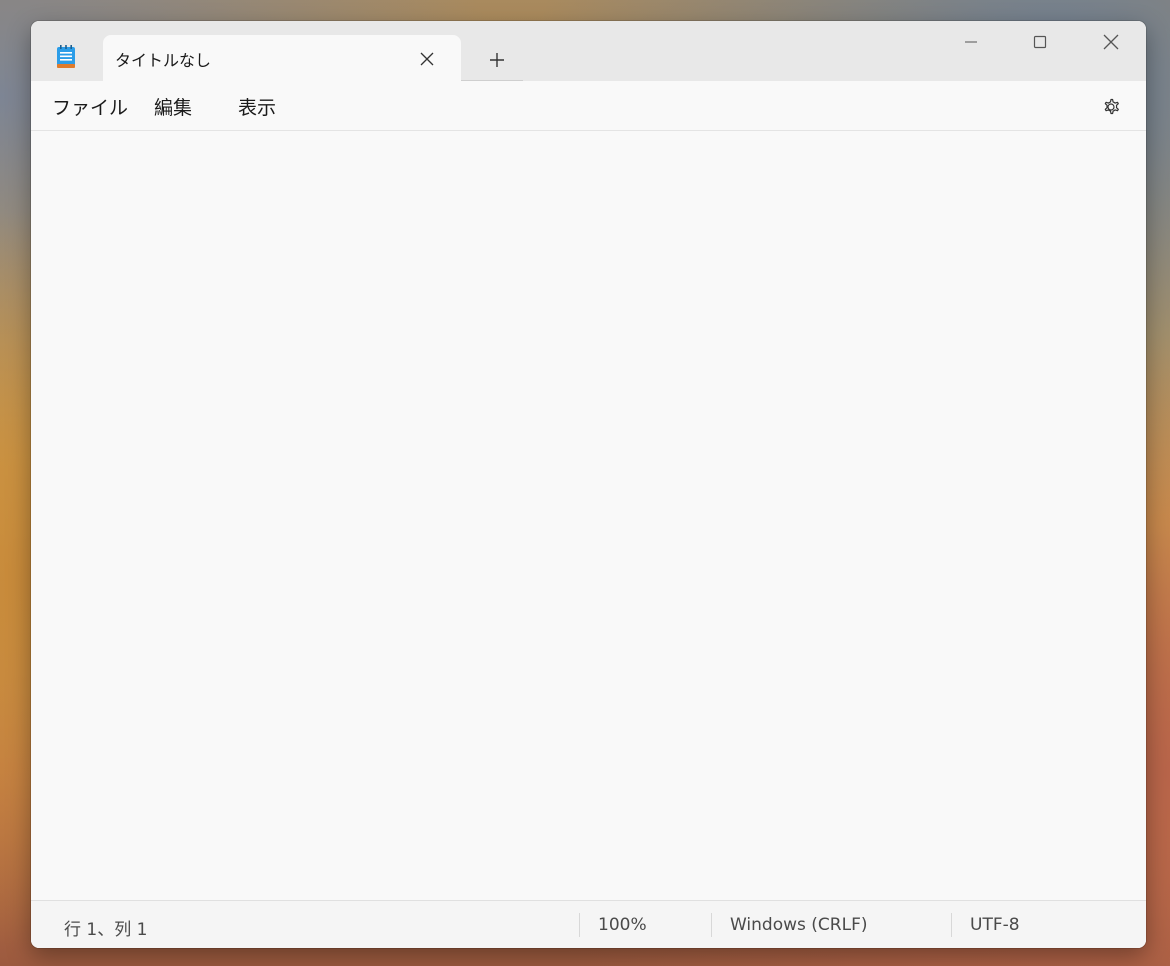 The image size is (1170, 966). I want to click on status-bar: 行 1、列 1 100% Windows (CRLF) UTF-8, so click(588, 924).